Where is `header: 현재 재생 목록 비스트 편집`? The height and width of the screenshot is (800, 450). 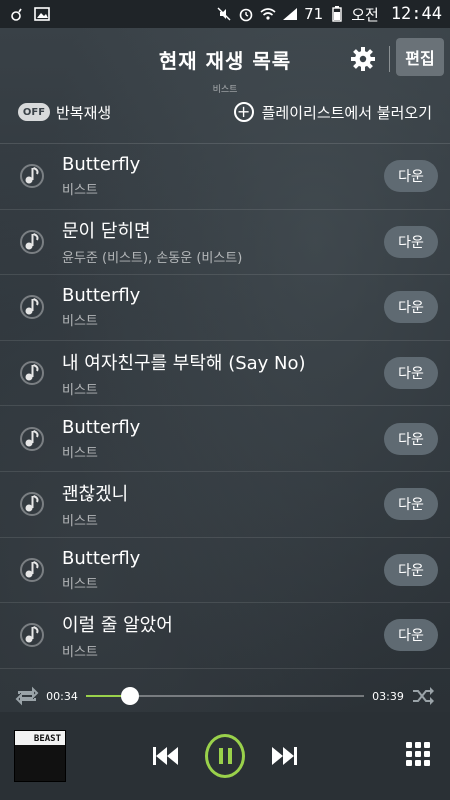
header: 현재 재생 목록 비스트 편집 is located at coordinates (225, 61).